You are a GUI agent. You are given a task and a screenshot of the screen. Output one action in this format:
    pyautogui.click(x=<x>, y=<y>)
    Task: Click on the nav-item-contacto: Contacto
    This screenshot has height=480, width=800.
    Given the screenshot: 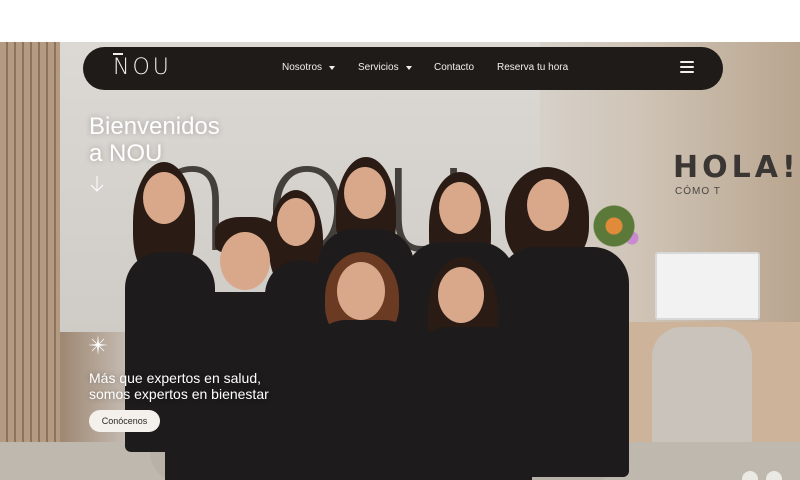 What is the action you would take?
    pyautogui.click(x=454, y=67)
    